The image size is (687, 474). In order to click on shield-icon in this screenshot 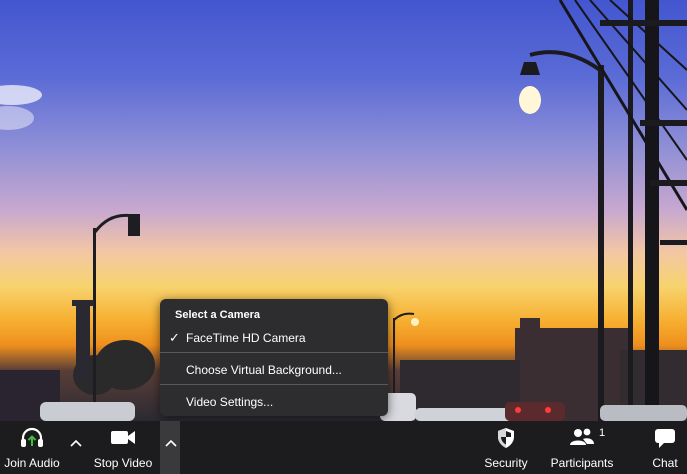, I will do `click(506, 440)`.